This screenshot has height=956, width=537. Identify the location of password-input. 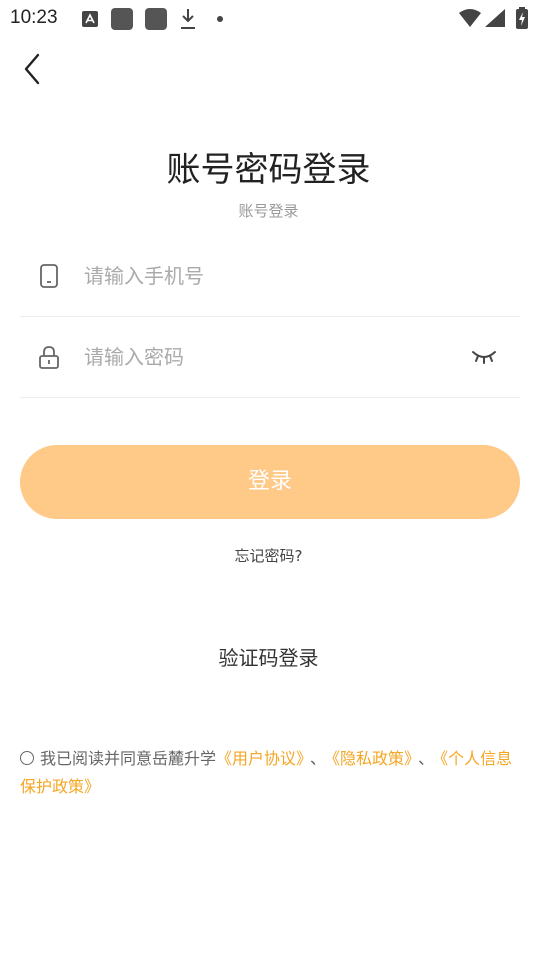
(264, 357).